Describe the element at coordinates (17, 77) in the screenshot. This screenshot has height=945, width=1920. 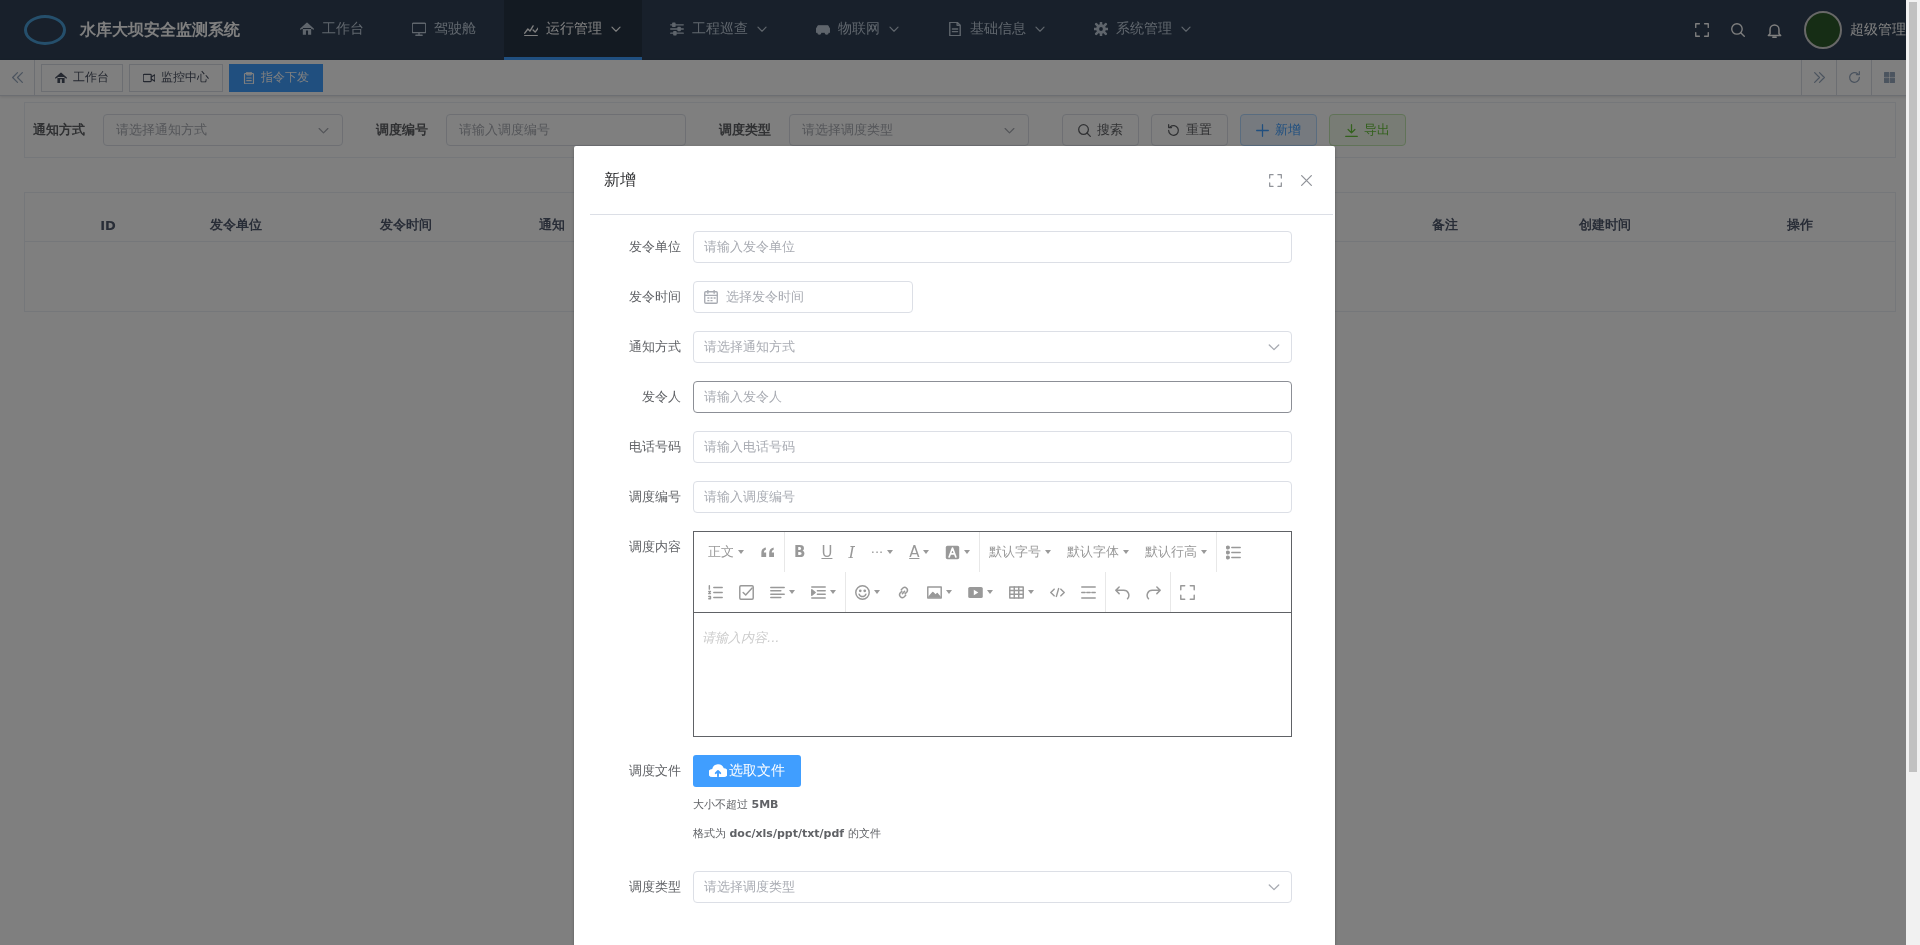
I see `double-chevron-left-icon` at that location.